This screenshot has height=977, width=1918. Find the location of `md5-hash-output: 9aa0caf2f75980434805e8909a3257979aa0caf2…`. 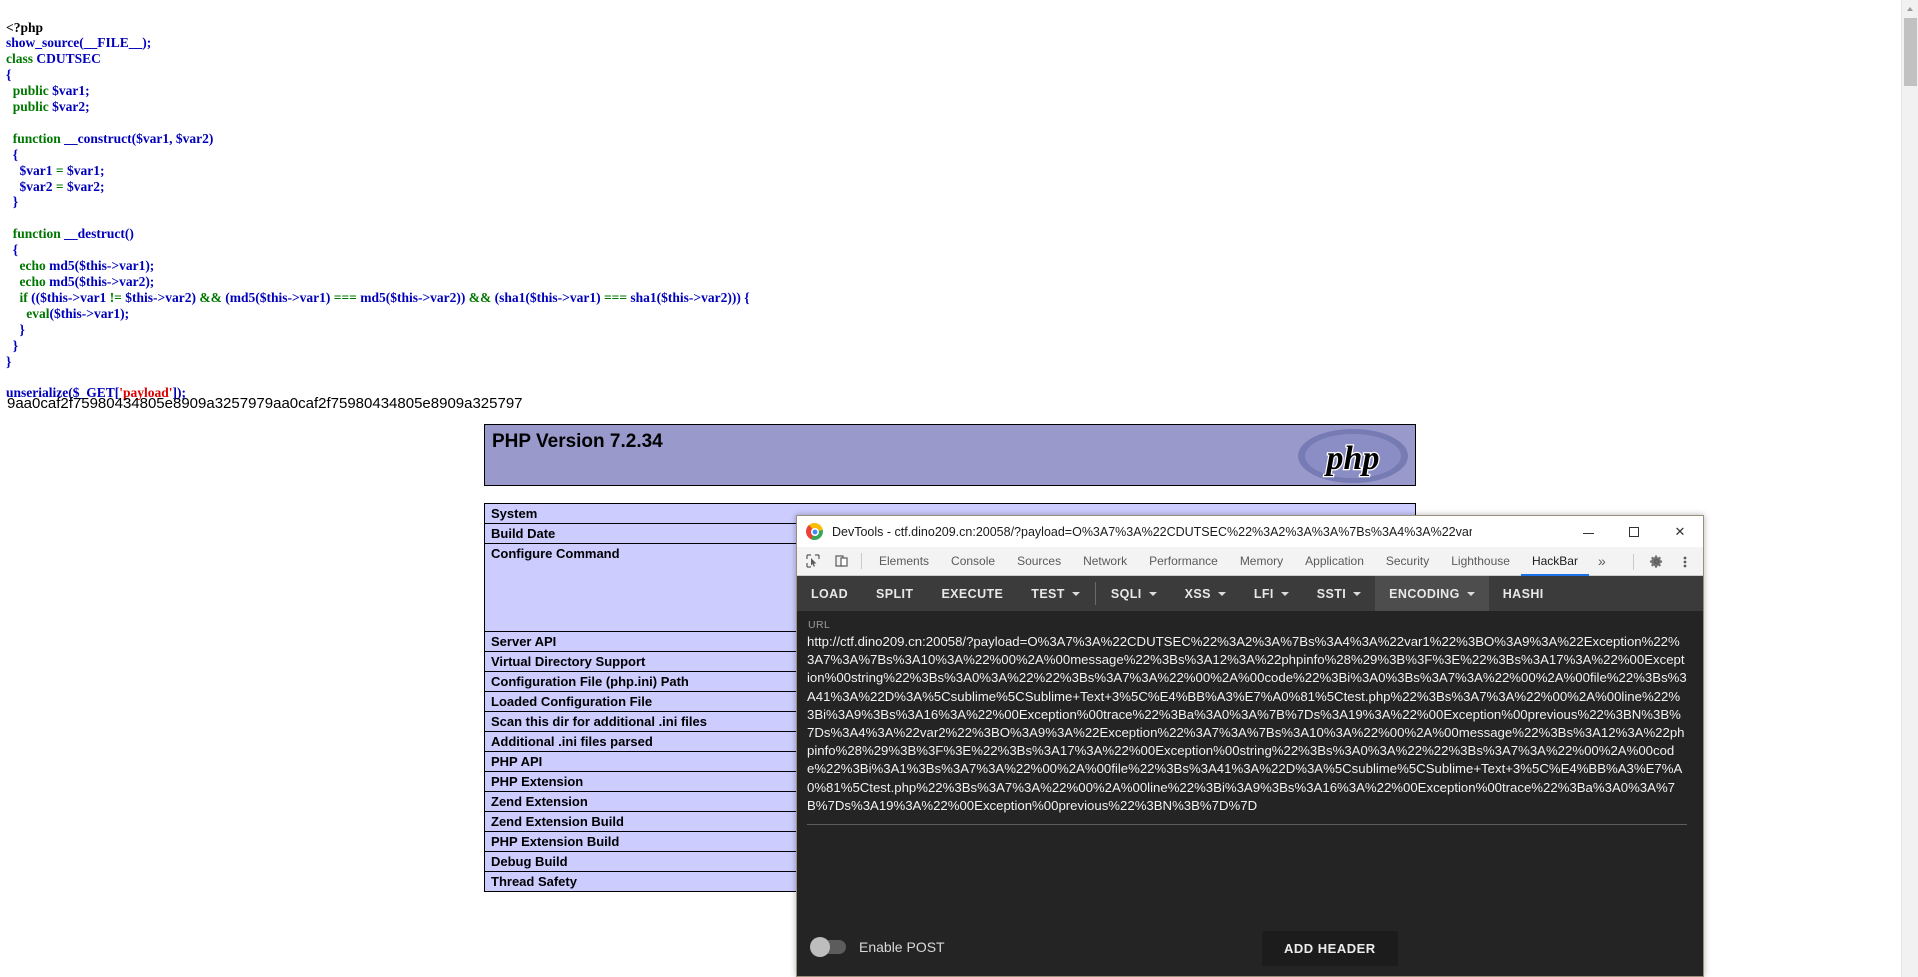

md5-hash-output: 9aa0caf2f75980434805e8909a3257979aa0caf2… is located at coordinates (265, 403).